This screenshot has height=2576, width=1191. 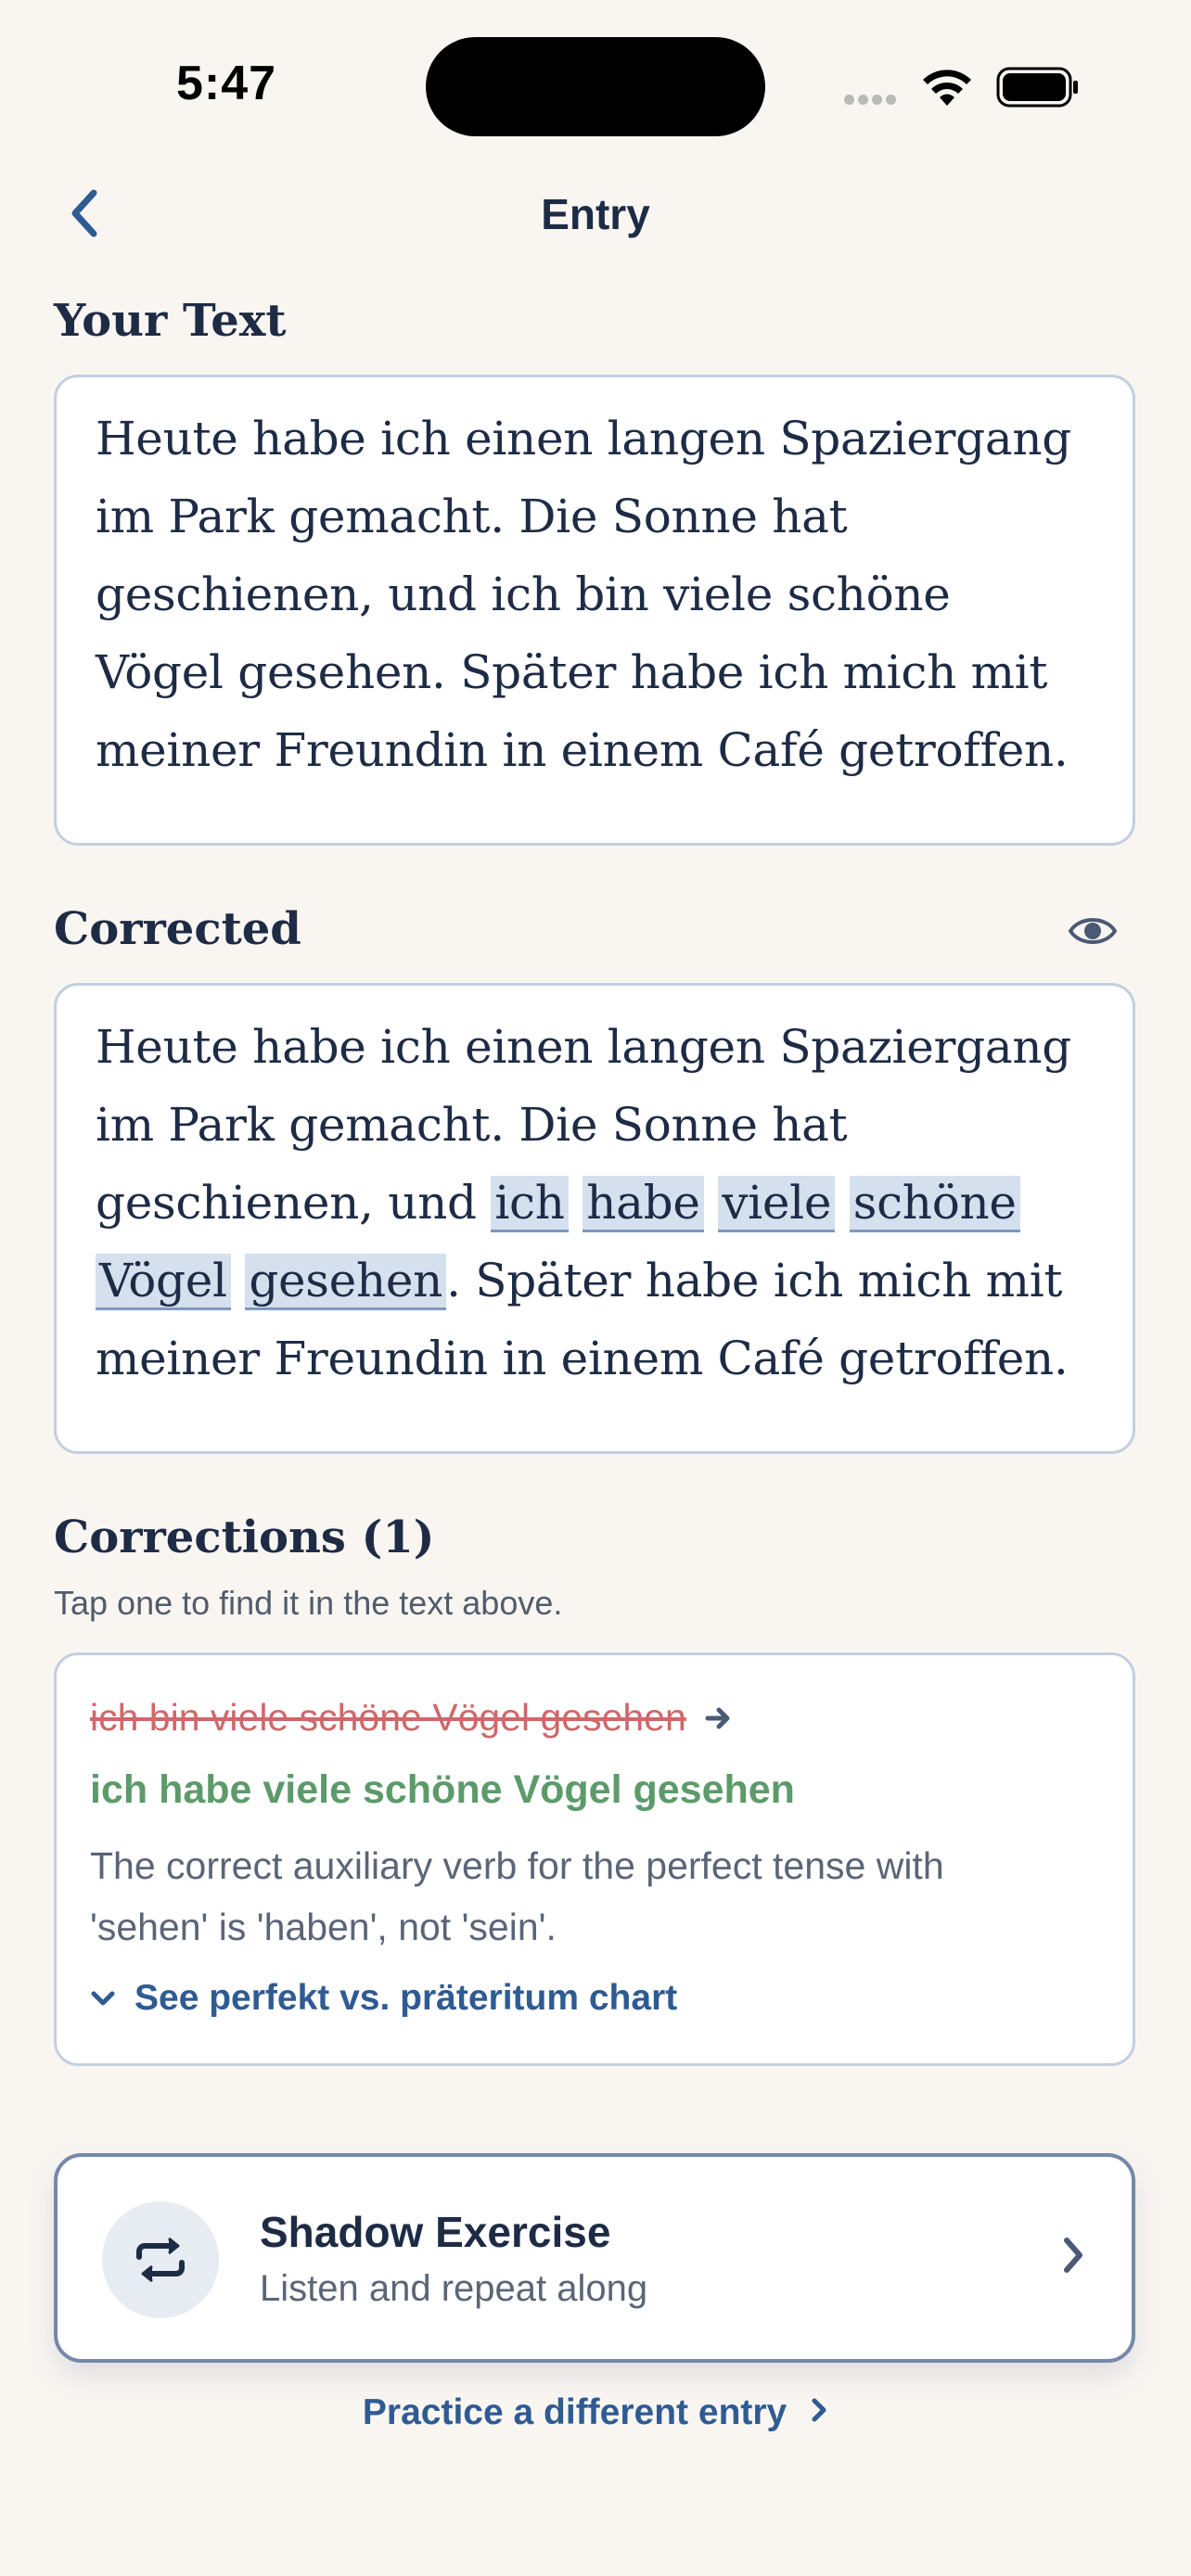 I want to click on text-segment: . Später habe ich mich mit, so click(x=754, y=1280).